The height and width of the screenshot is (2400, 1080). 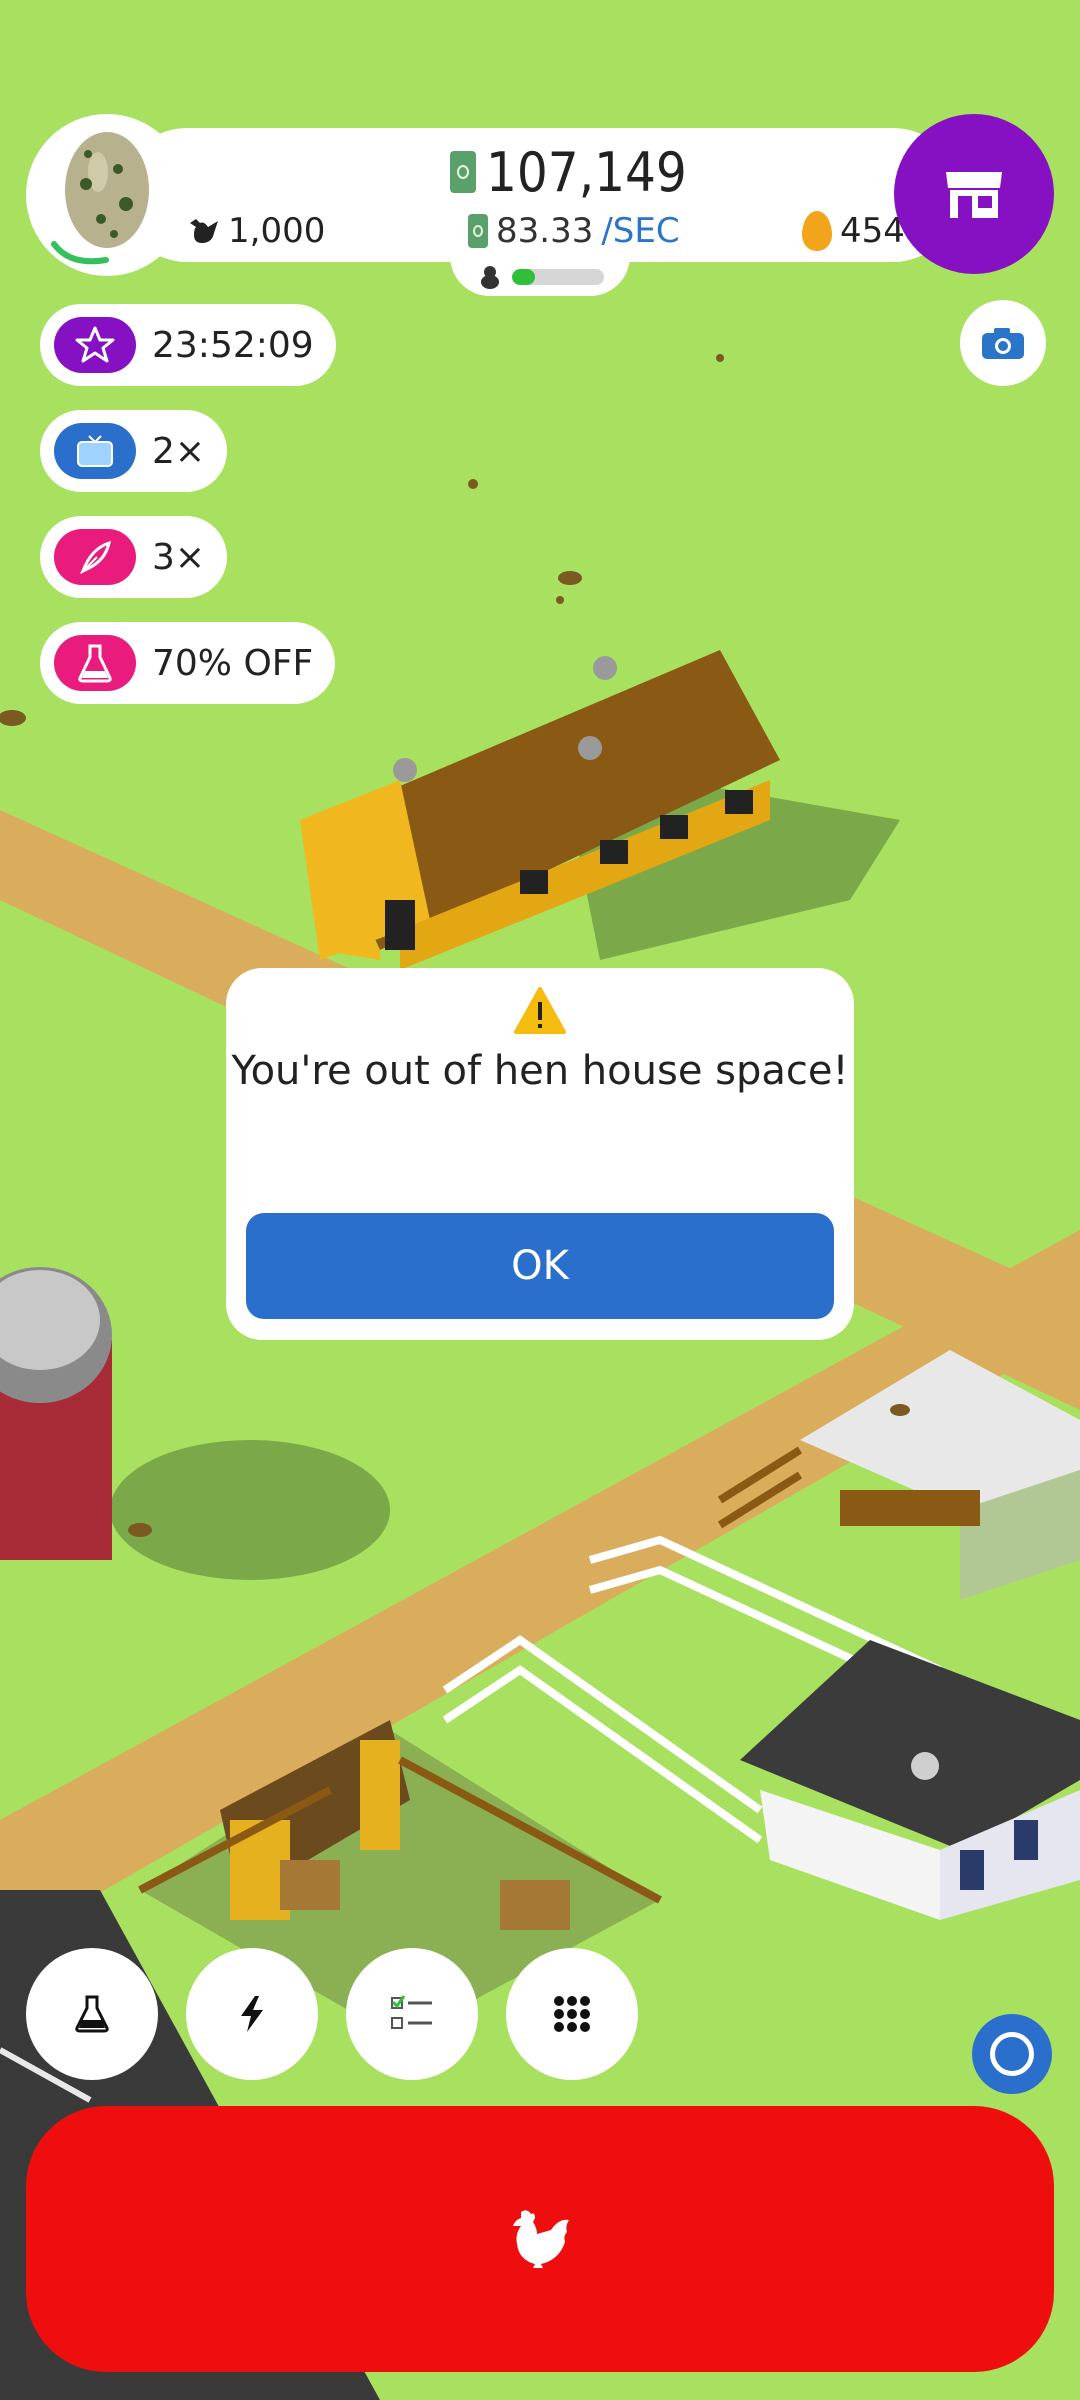 What do you see at coordinates (586, 172) in the screenshot?
I see `money-total-value: 107,149` at bounding box center [586, 172].